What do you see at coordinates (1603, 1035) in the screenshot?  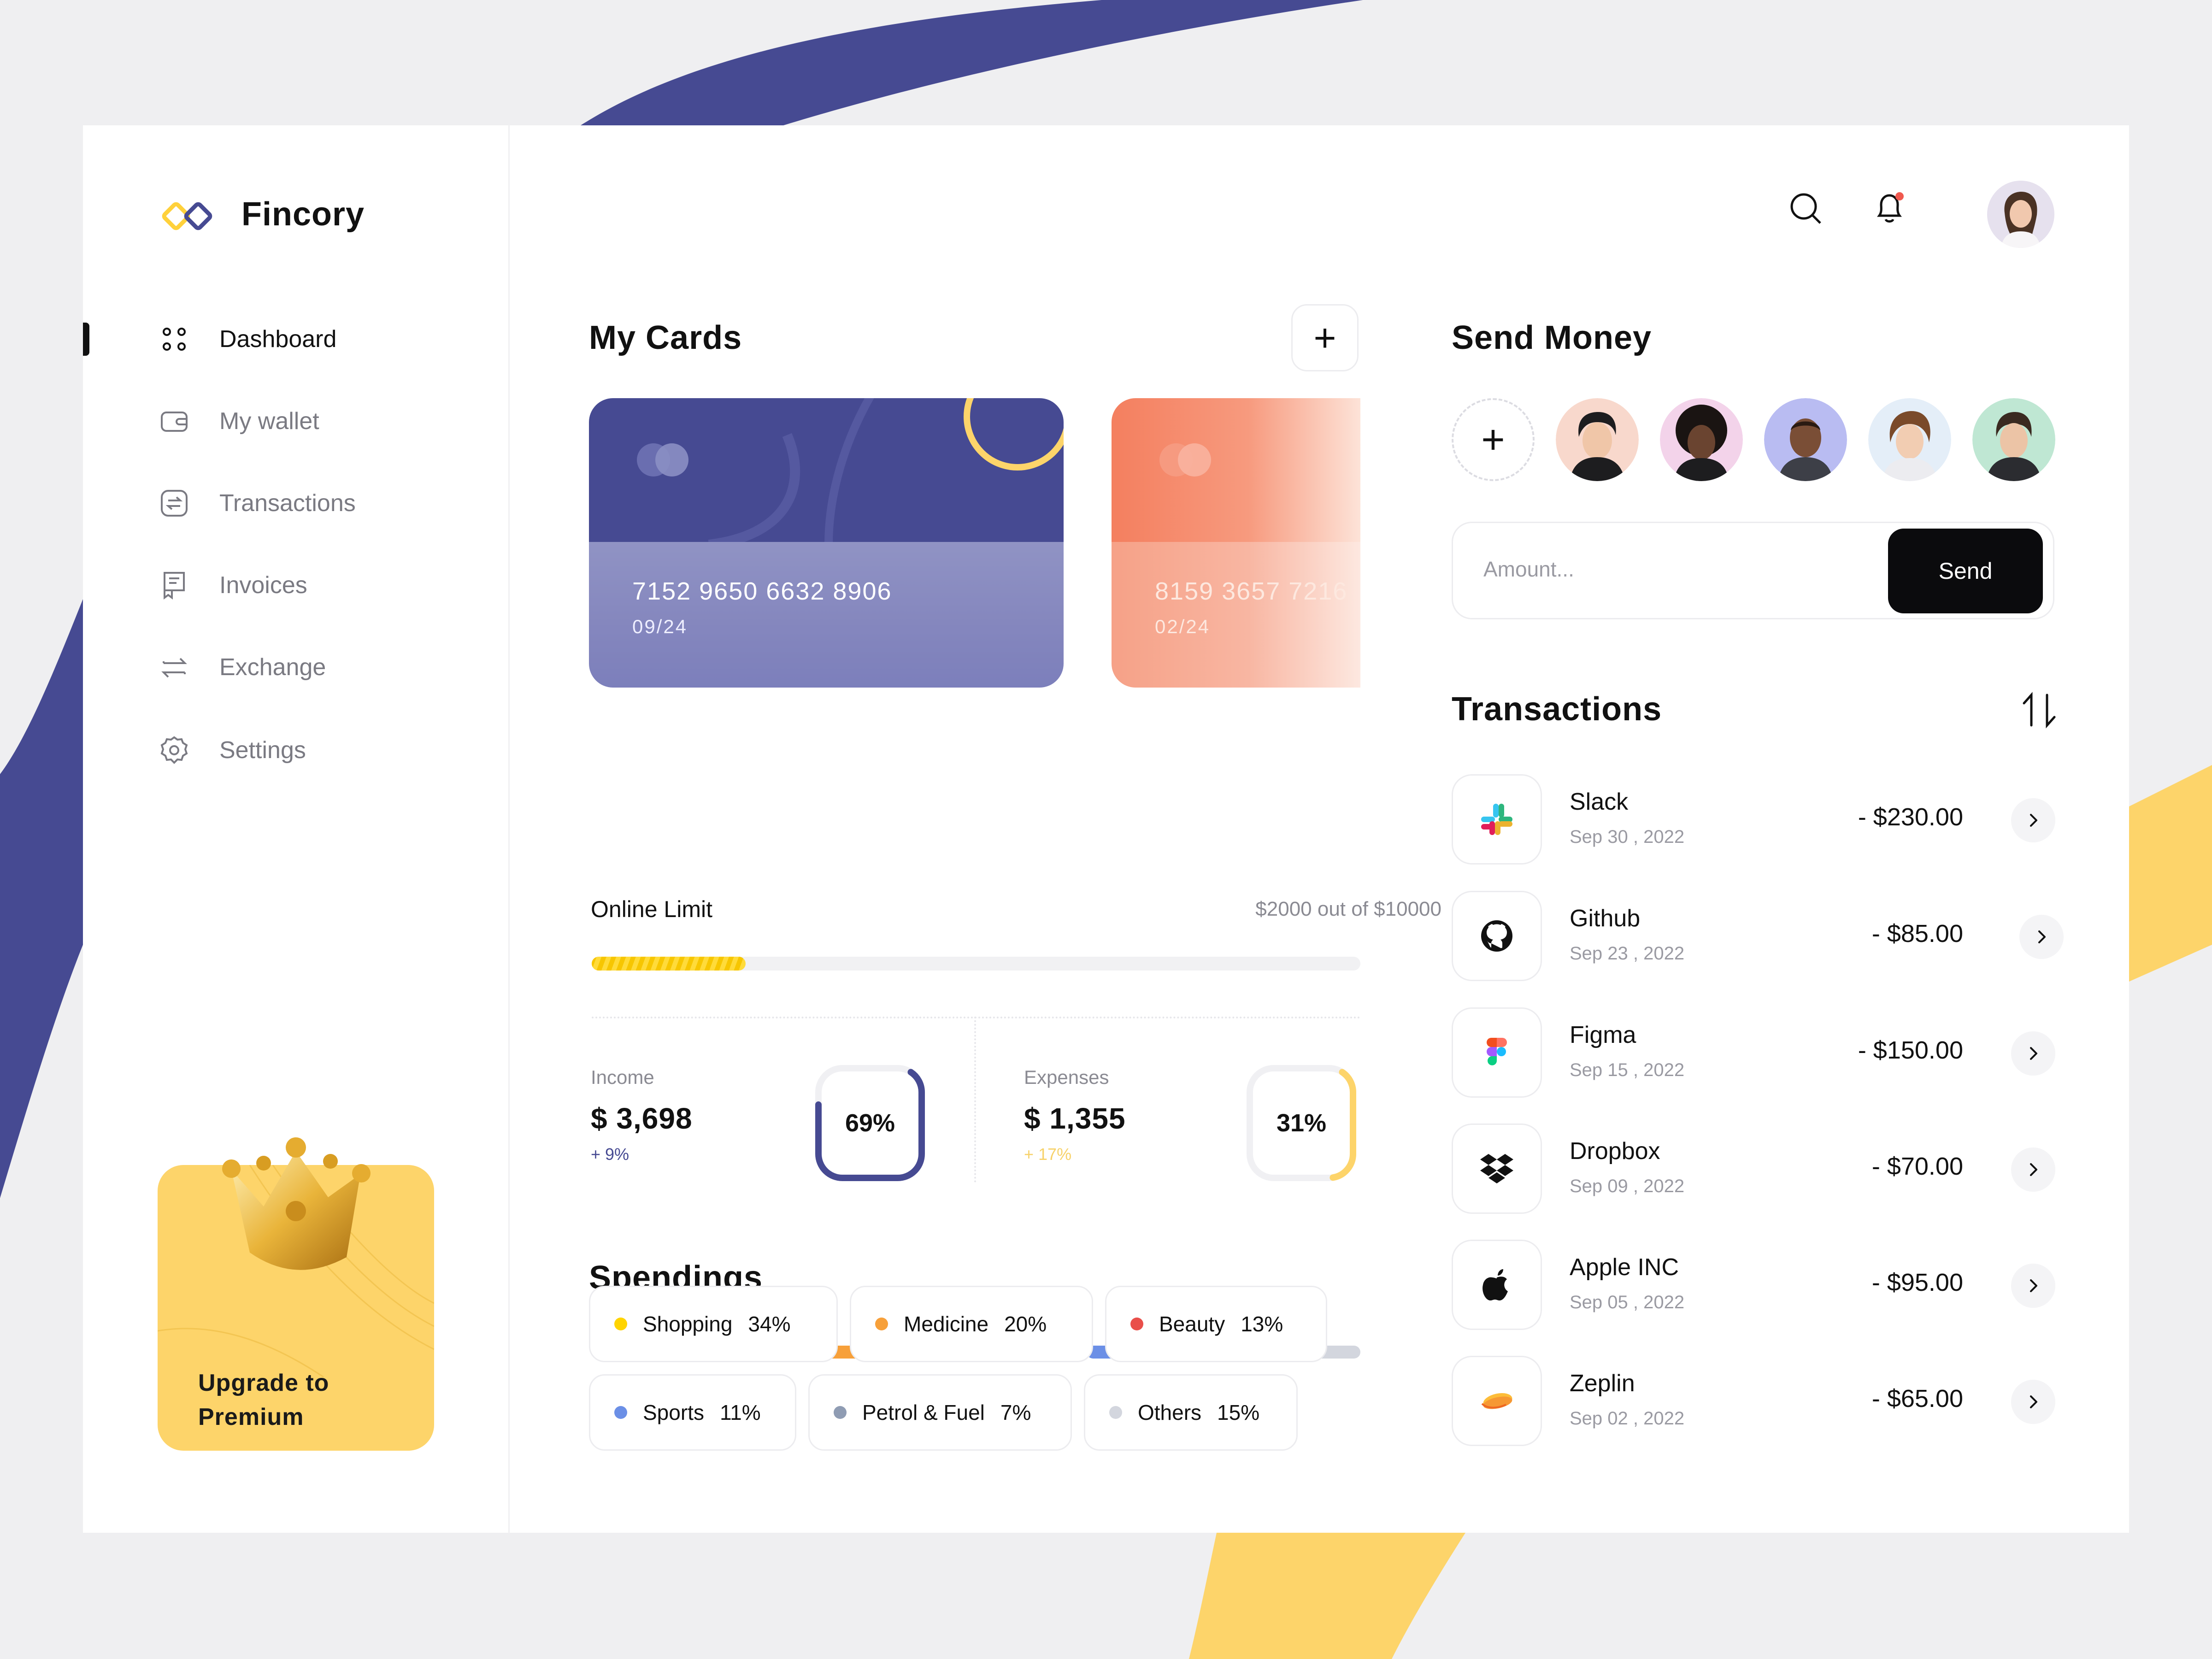 I see `transaction-name: Figma` at bounding box center [1603, 1035].